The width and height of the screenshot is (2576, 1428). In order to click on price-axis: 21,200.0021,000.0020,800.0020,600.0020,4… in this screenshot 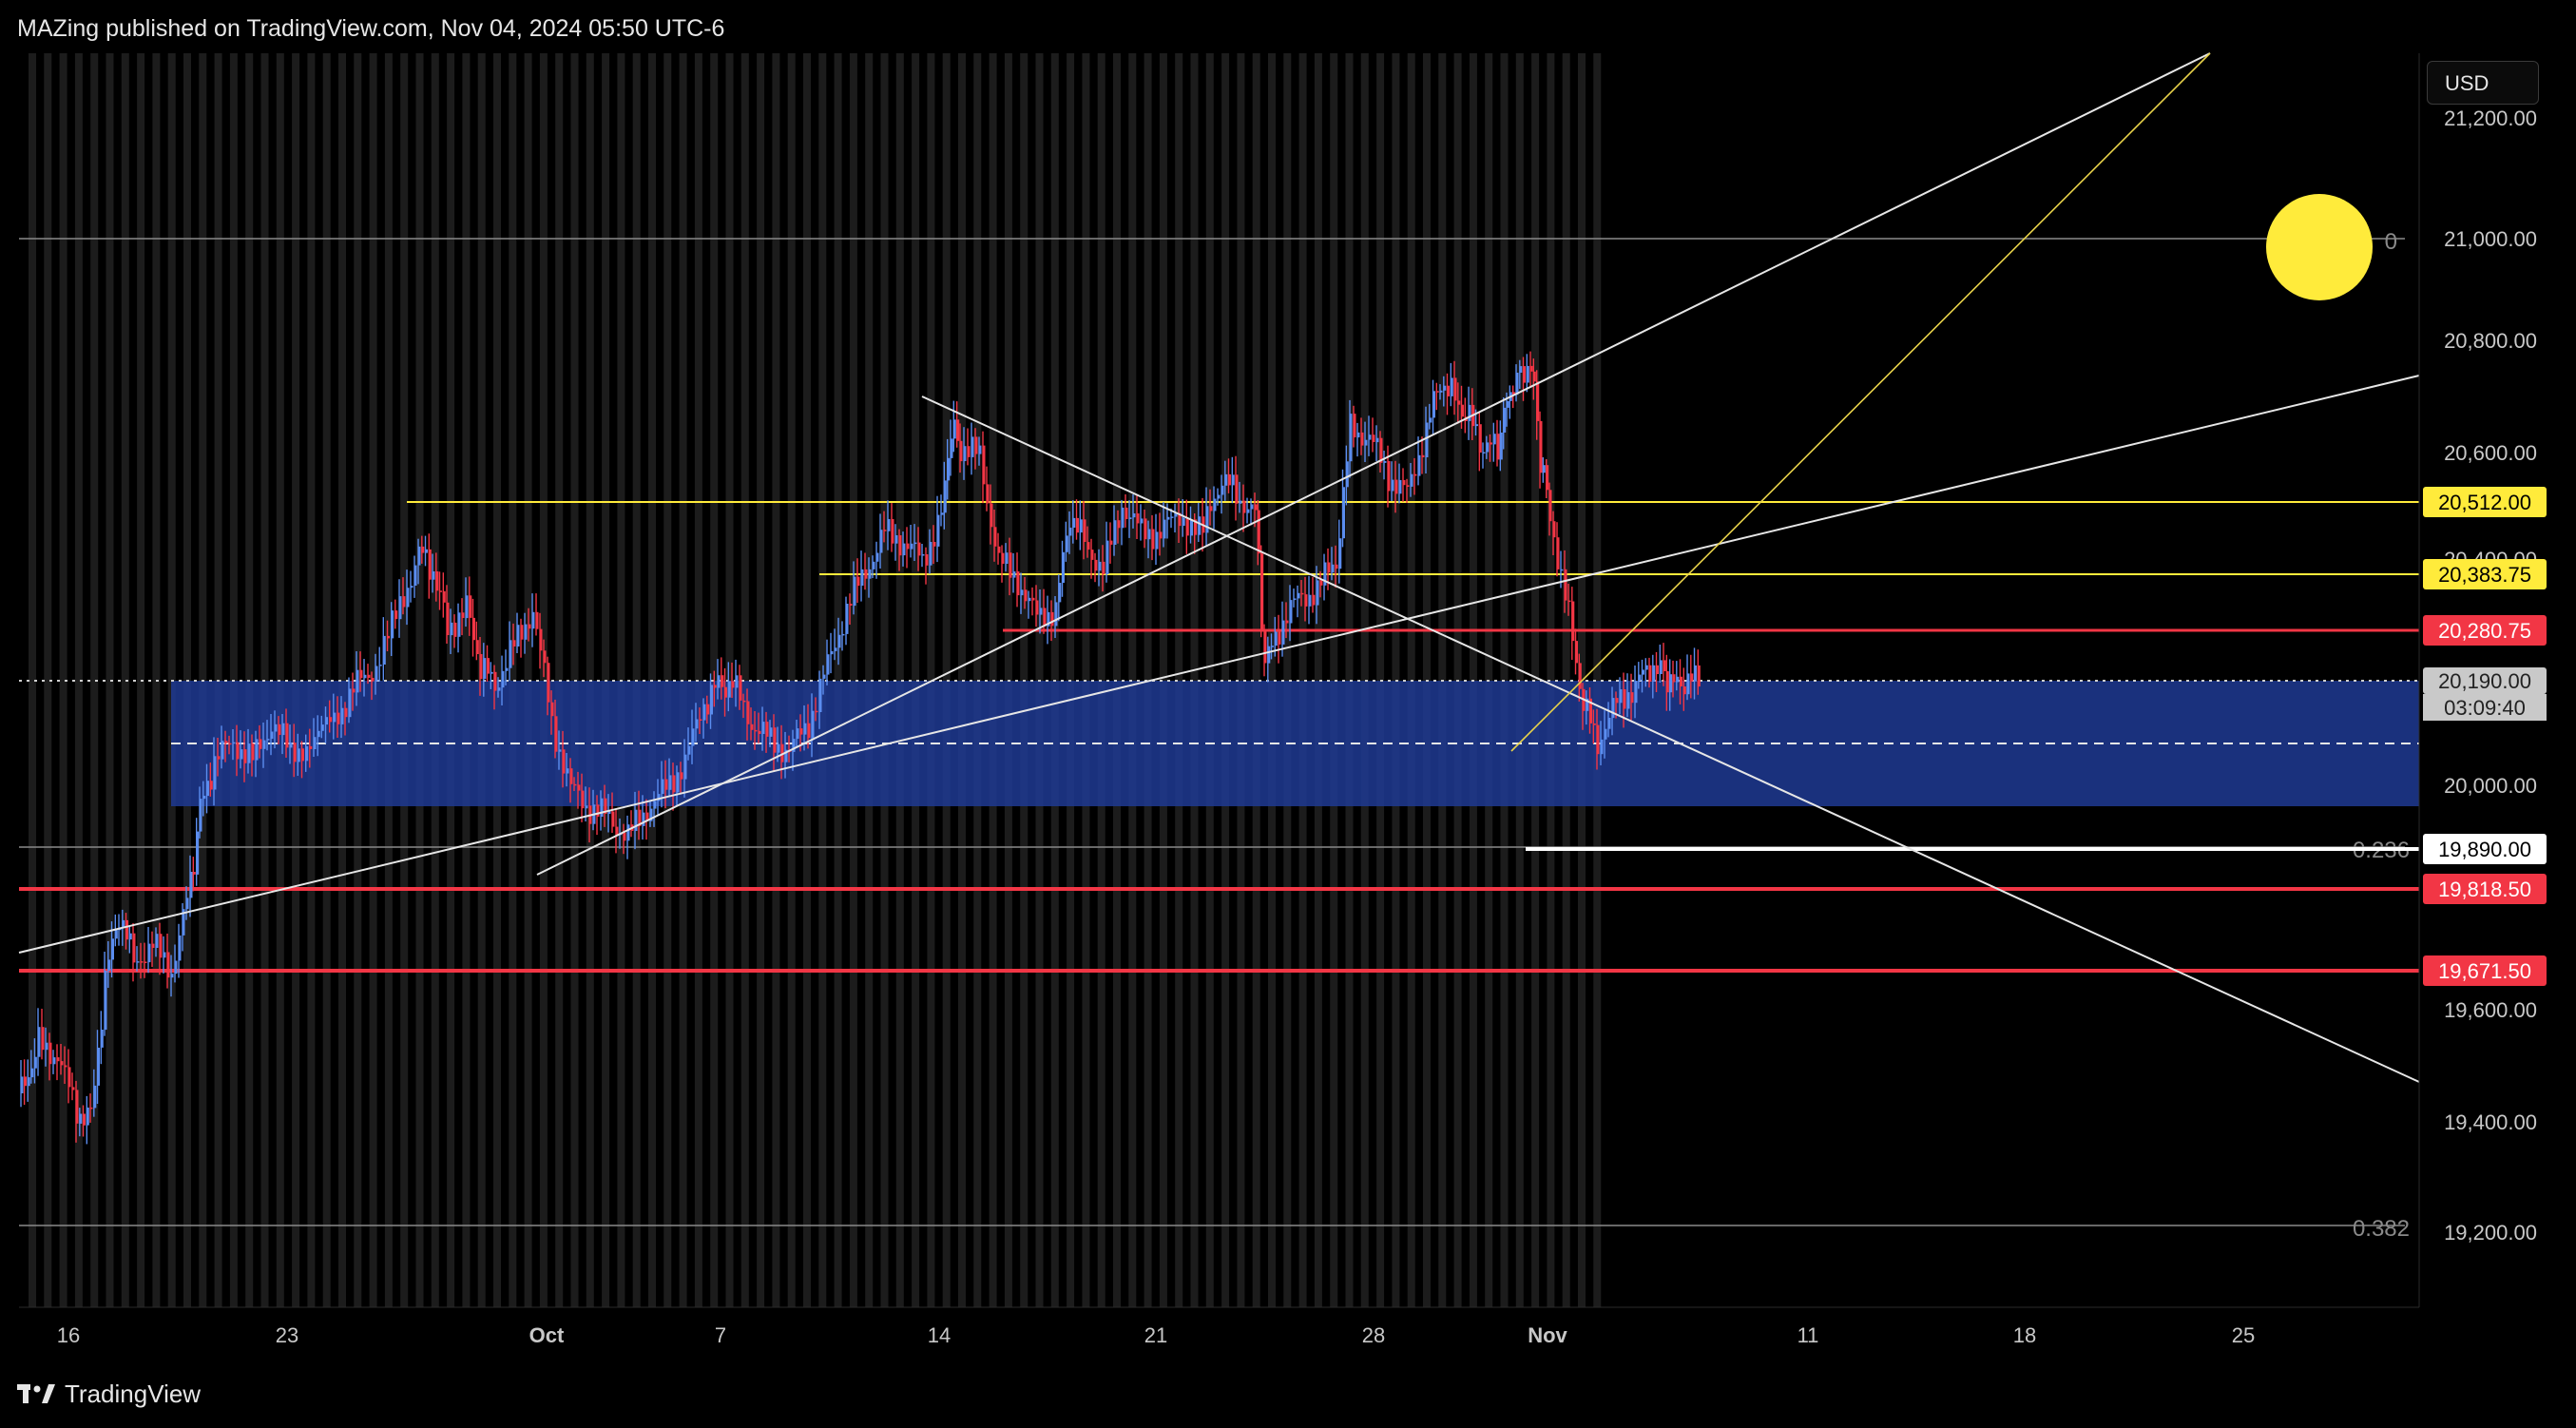, I will do `click(2497, 680)`.